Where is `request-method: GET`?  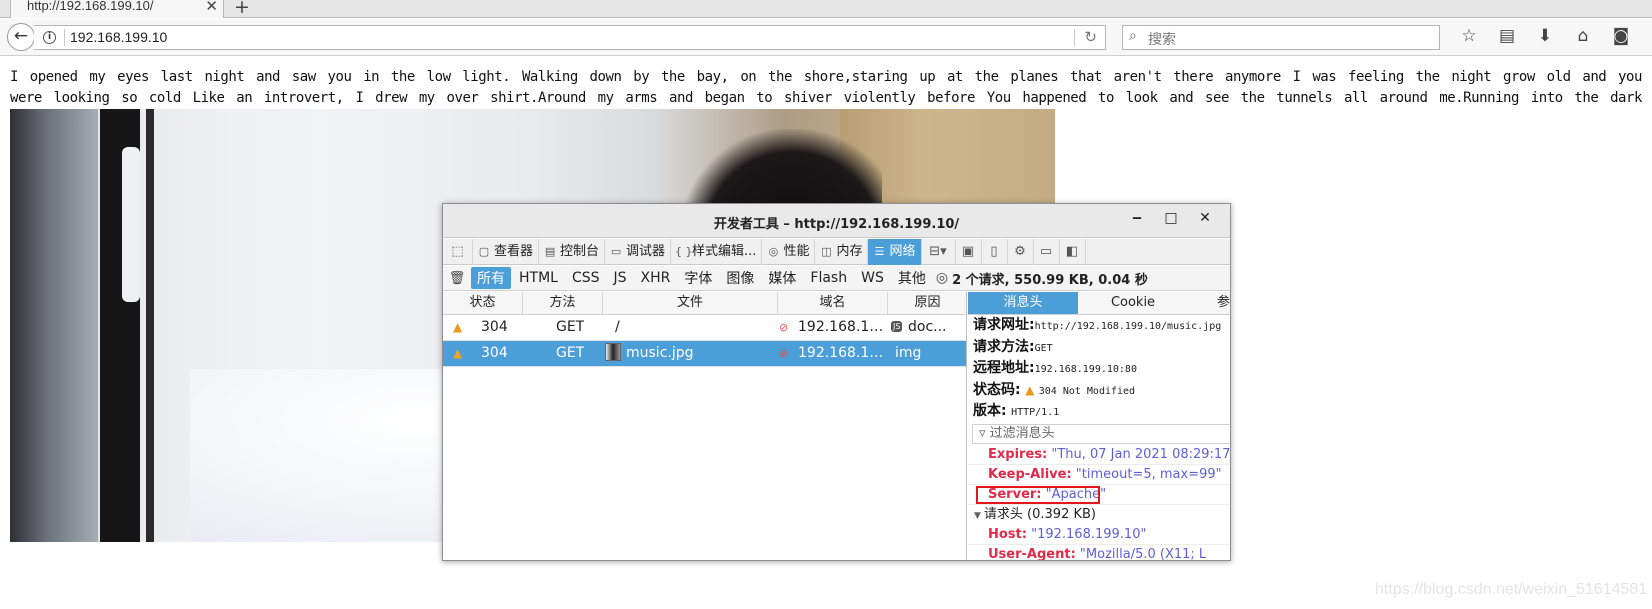 request-method: GET is located at coordinates (570, 353).